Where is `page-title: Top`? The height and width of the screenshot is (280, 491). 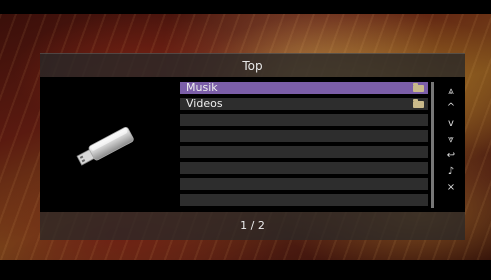 page-title: Top is located at coordinates (252, 66).